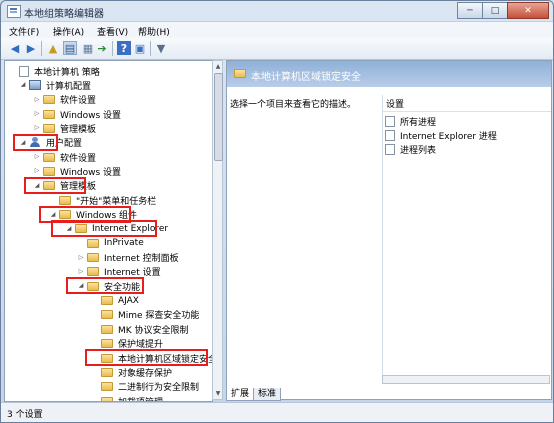  Describe the element at coordinates (470, 10) in the screenshot. I see `minimize-button: ─` at that location.